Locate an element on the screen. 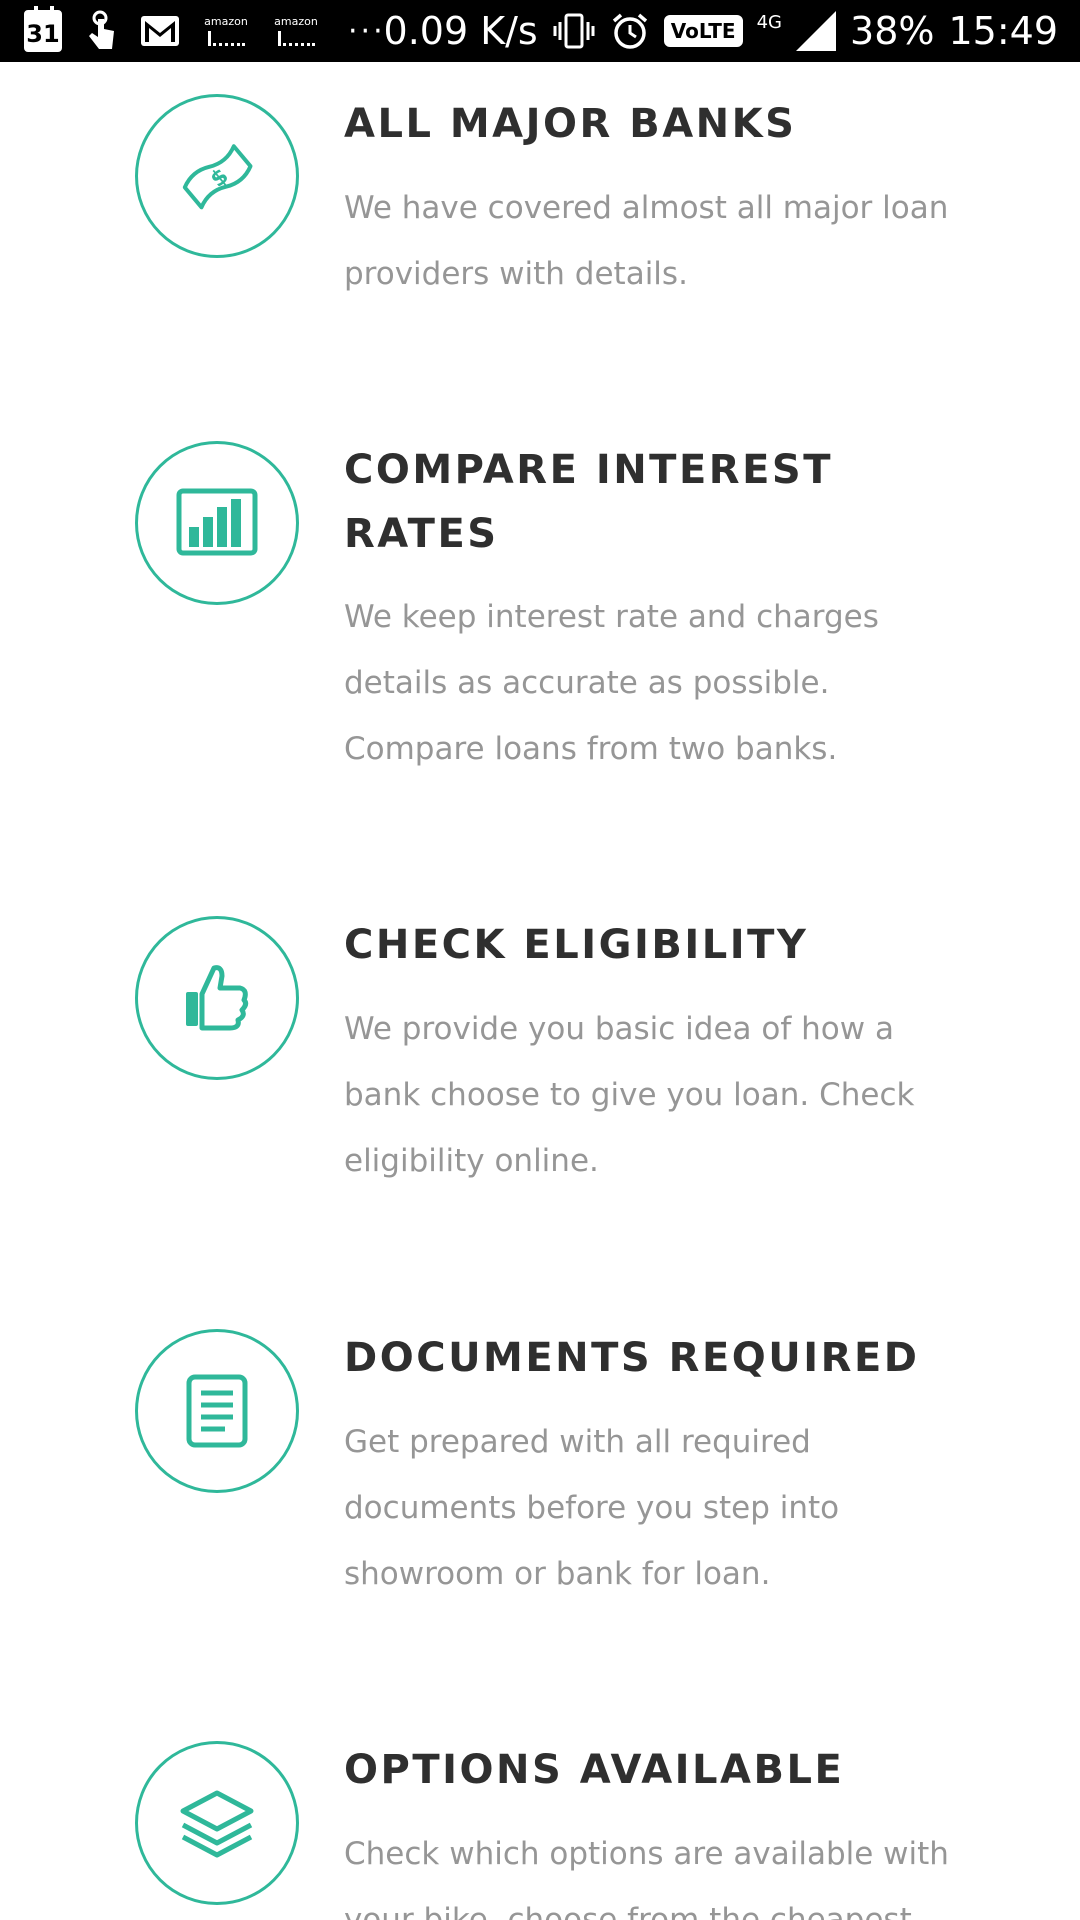  thumbs-up-icon is located at coordinates (217, 998).